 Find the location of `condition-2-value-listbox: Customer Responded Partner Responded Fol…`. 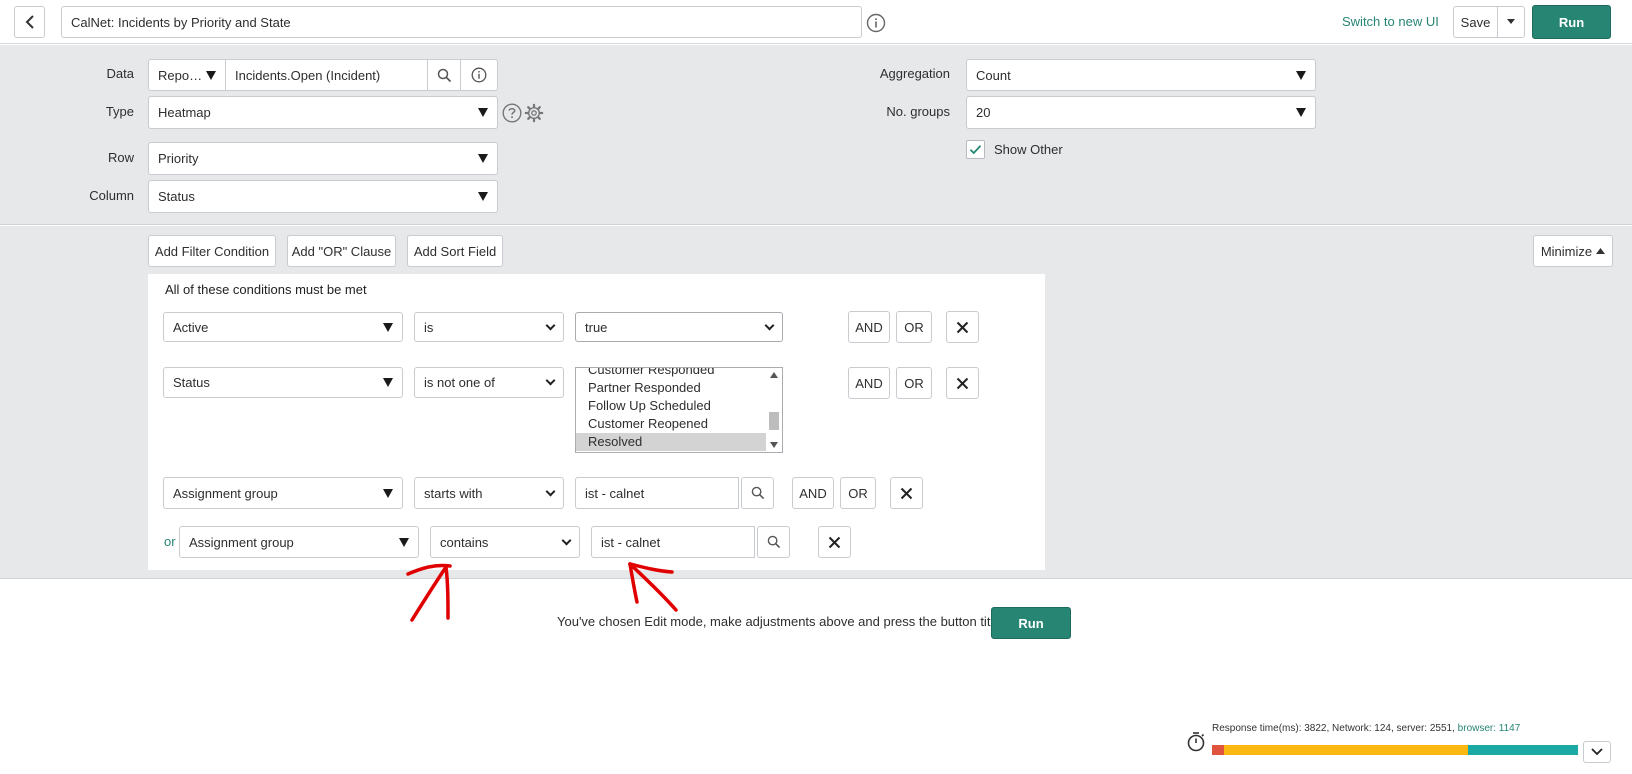

condition-2-value-listbox: Customer Responded Partner Responded Fol… is located at coordinates (679, 410).